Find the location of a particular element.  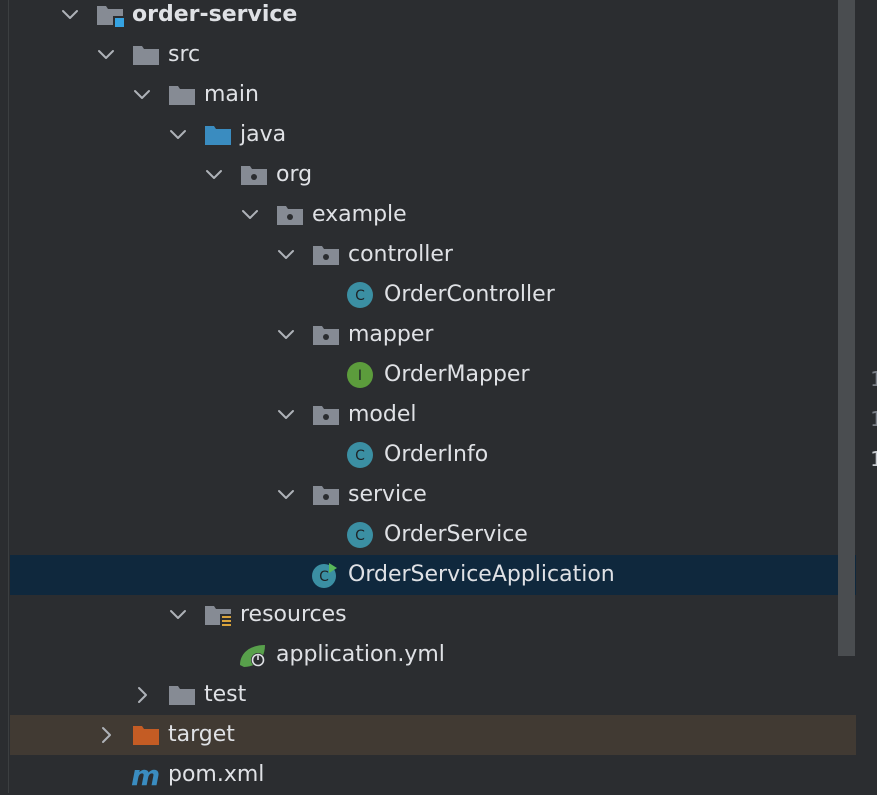

tree-node-label: service is located at coordinates (387, 494).